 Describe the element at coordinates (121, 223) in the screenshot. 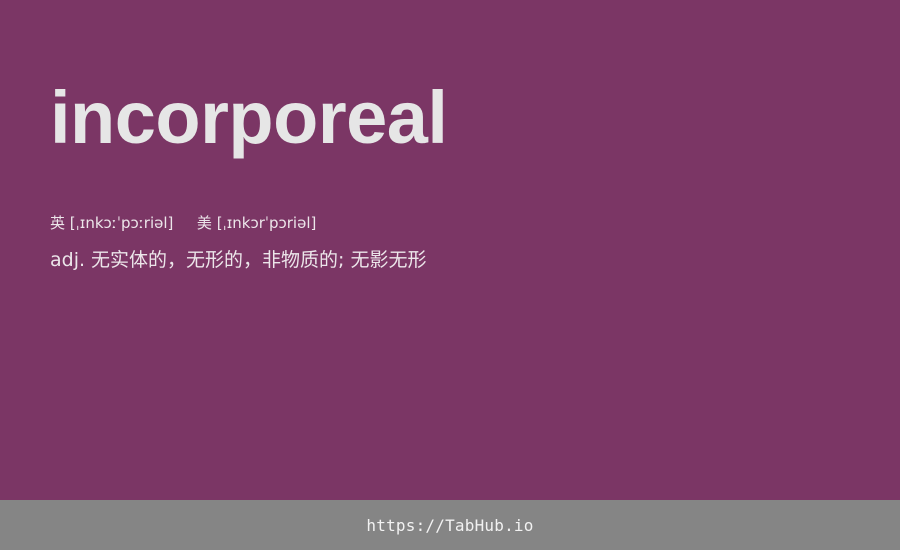

I see `uk-phonetic: [ˌɪnkɔːˈpɔːriəl]` at that location.